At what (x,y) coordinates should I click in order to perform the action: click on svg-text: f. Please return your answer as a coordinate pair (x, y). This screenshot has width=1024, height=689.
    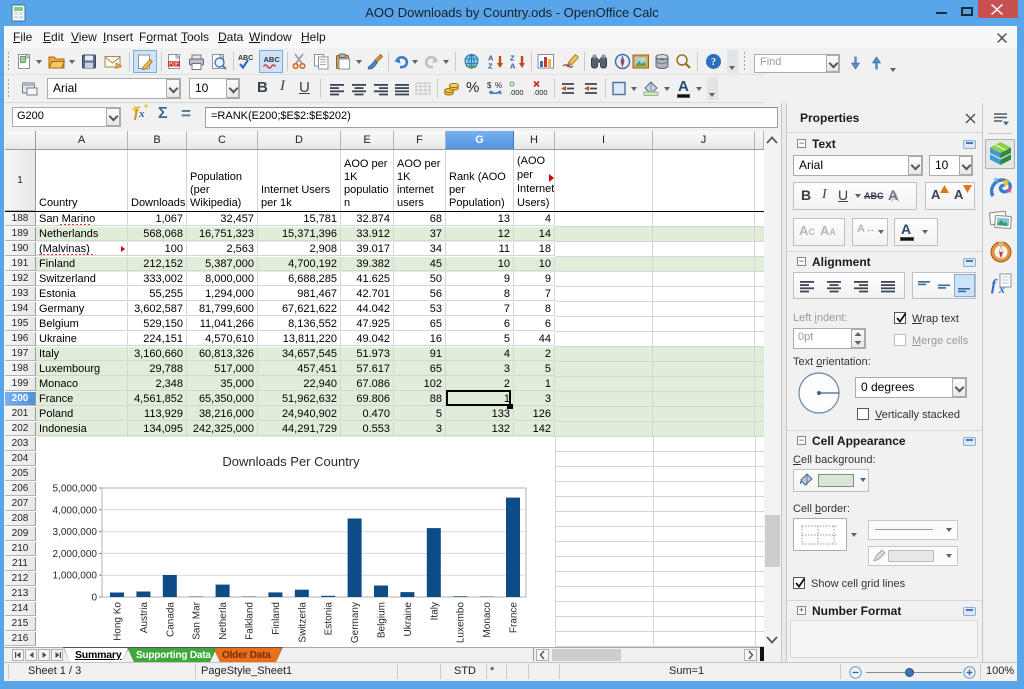
    Looking at the image, I should click on (994, 285).